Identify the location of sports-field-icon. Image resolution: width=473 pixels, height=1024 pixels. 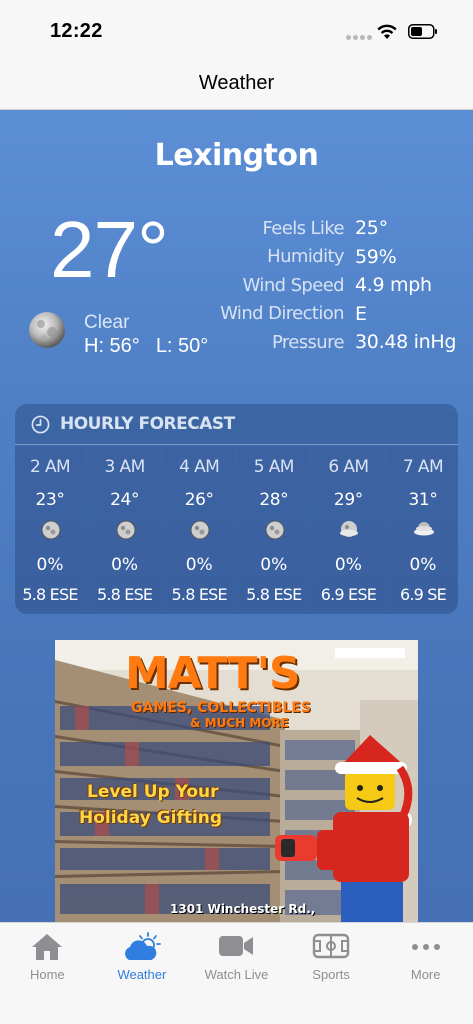
(331, 946).